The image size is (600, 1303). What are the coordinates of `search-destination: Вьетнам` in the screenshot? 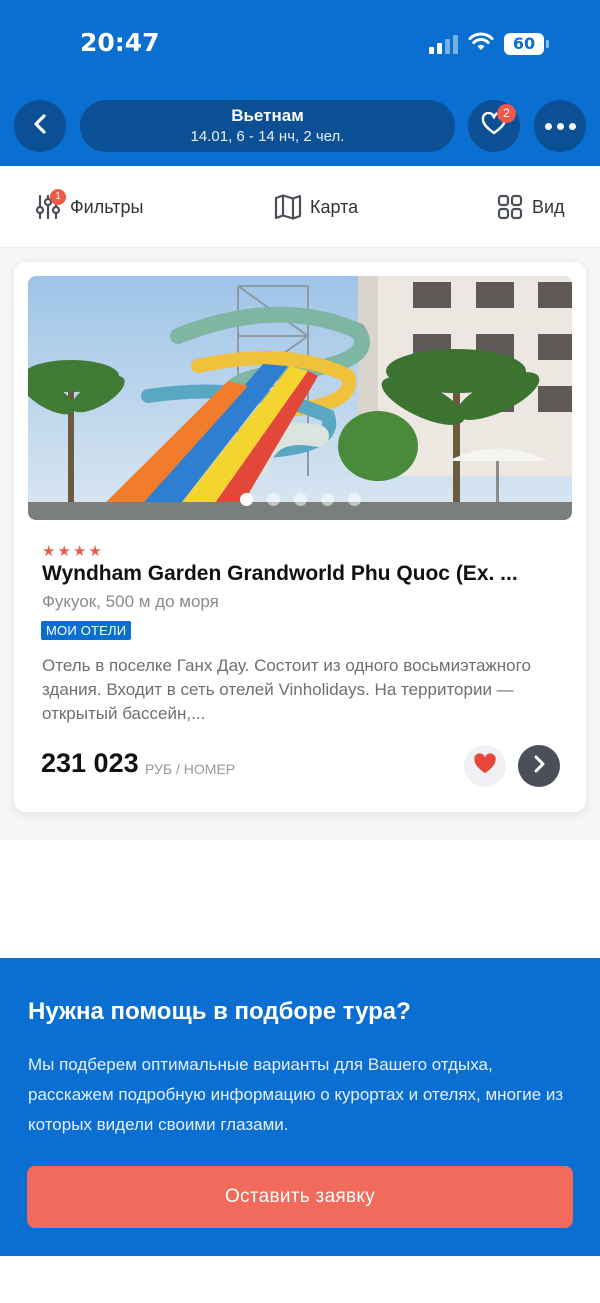 It's located at (267, 115).